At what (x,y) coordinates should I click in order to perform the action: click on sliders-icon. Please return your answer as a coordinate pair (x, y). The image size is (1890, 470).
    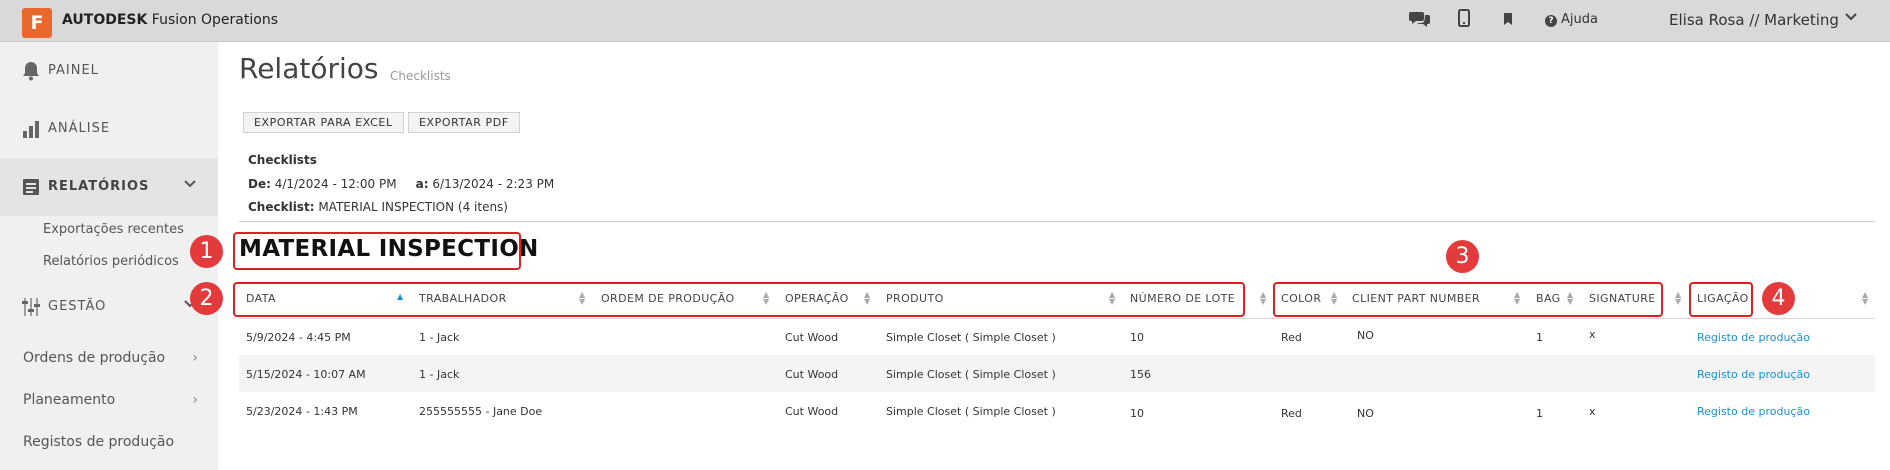
    Looking at the image, I should click on (32, 307).